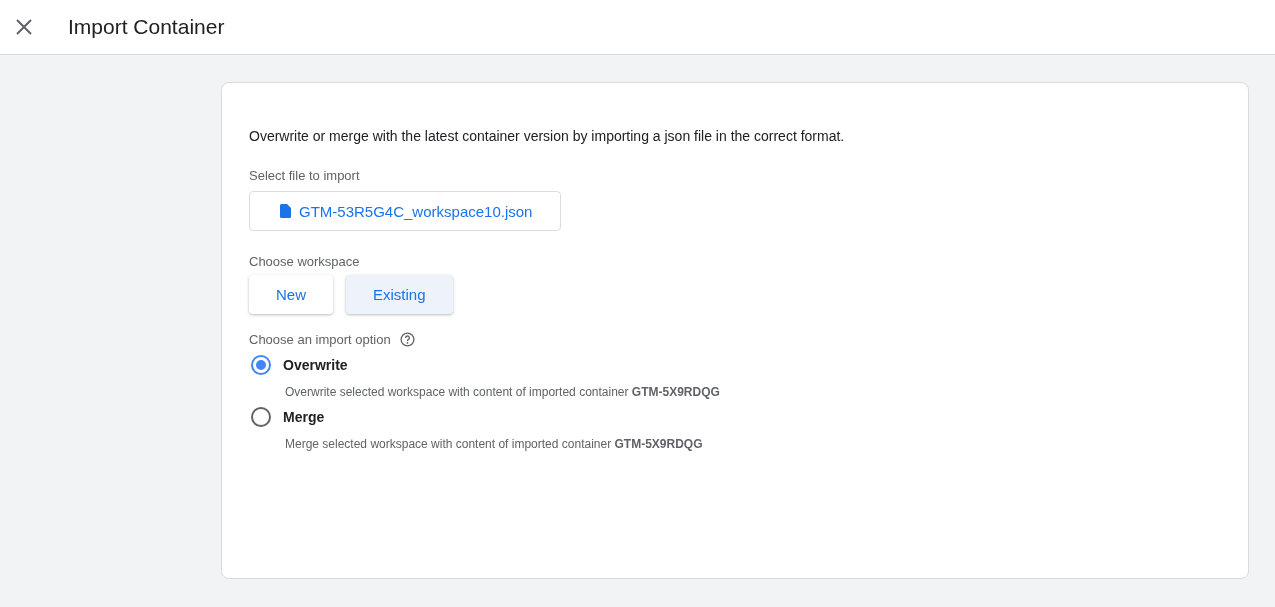 The height and width of the screenshot is (607, 1275). Describe the element at coordinates (315, 365) in the screenshot. I see `option-label: Overwrite` at that location.